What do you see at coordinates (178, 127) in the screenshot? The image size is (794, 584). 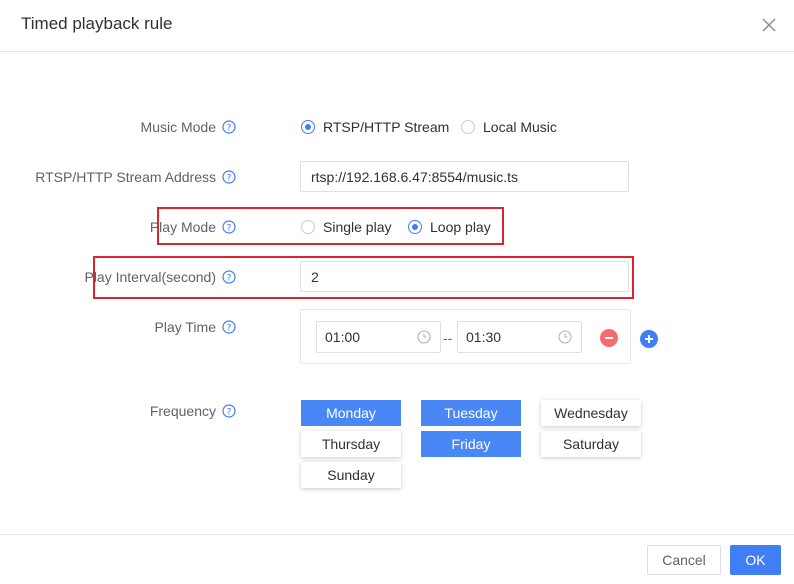 I see `music-mode-label-text: Music Mode` at bounding box center [178, 127].